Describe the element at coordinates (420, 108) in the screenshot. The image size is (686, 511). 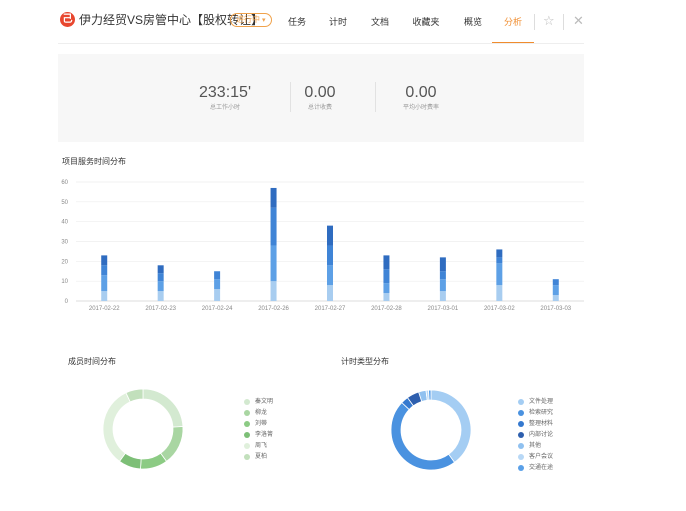
I see `stat-label: 平均小时费率` at that location.